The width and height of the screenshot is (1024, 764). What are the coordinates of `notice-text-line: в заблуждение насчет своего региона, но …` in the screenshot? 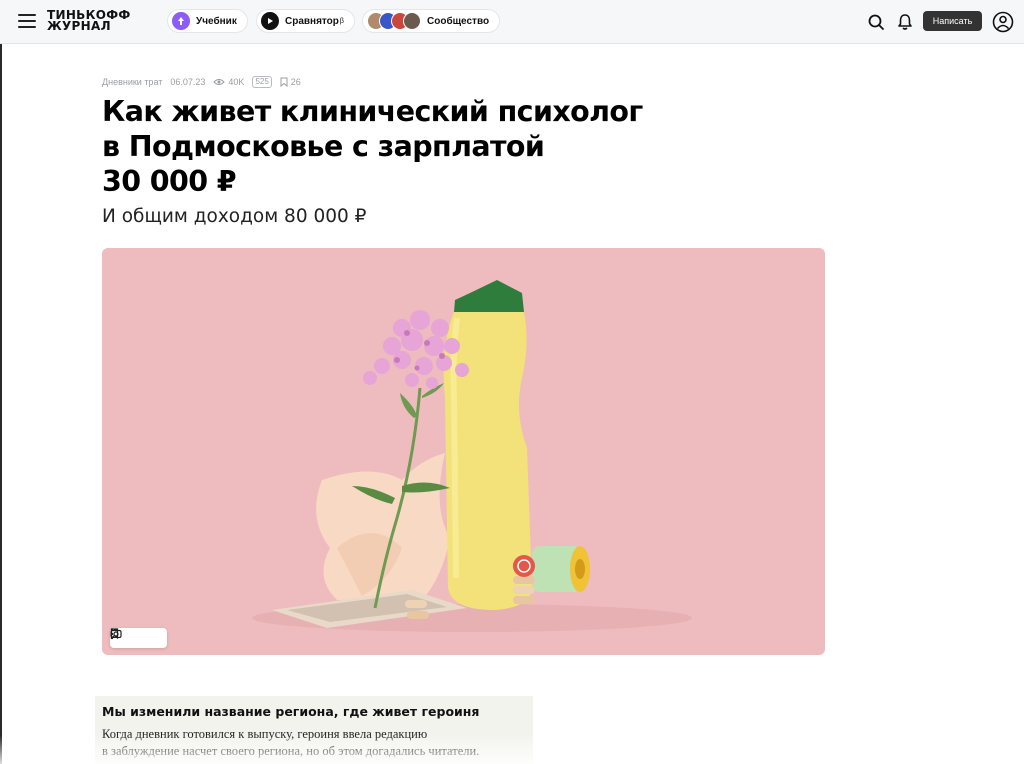 It's located at (291, 751).